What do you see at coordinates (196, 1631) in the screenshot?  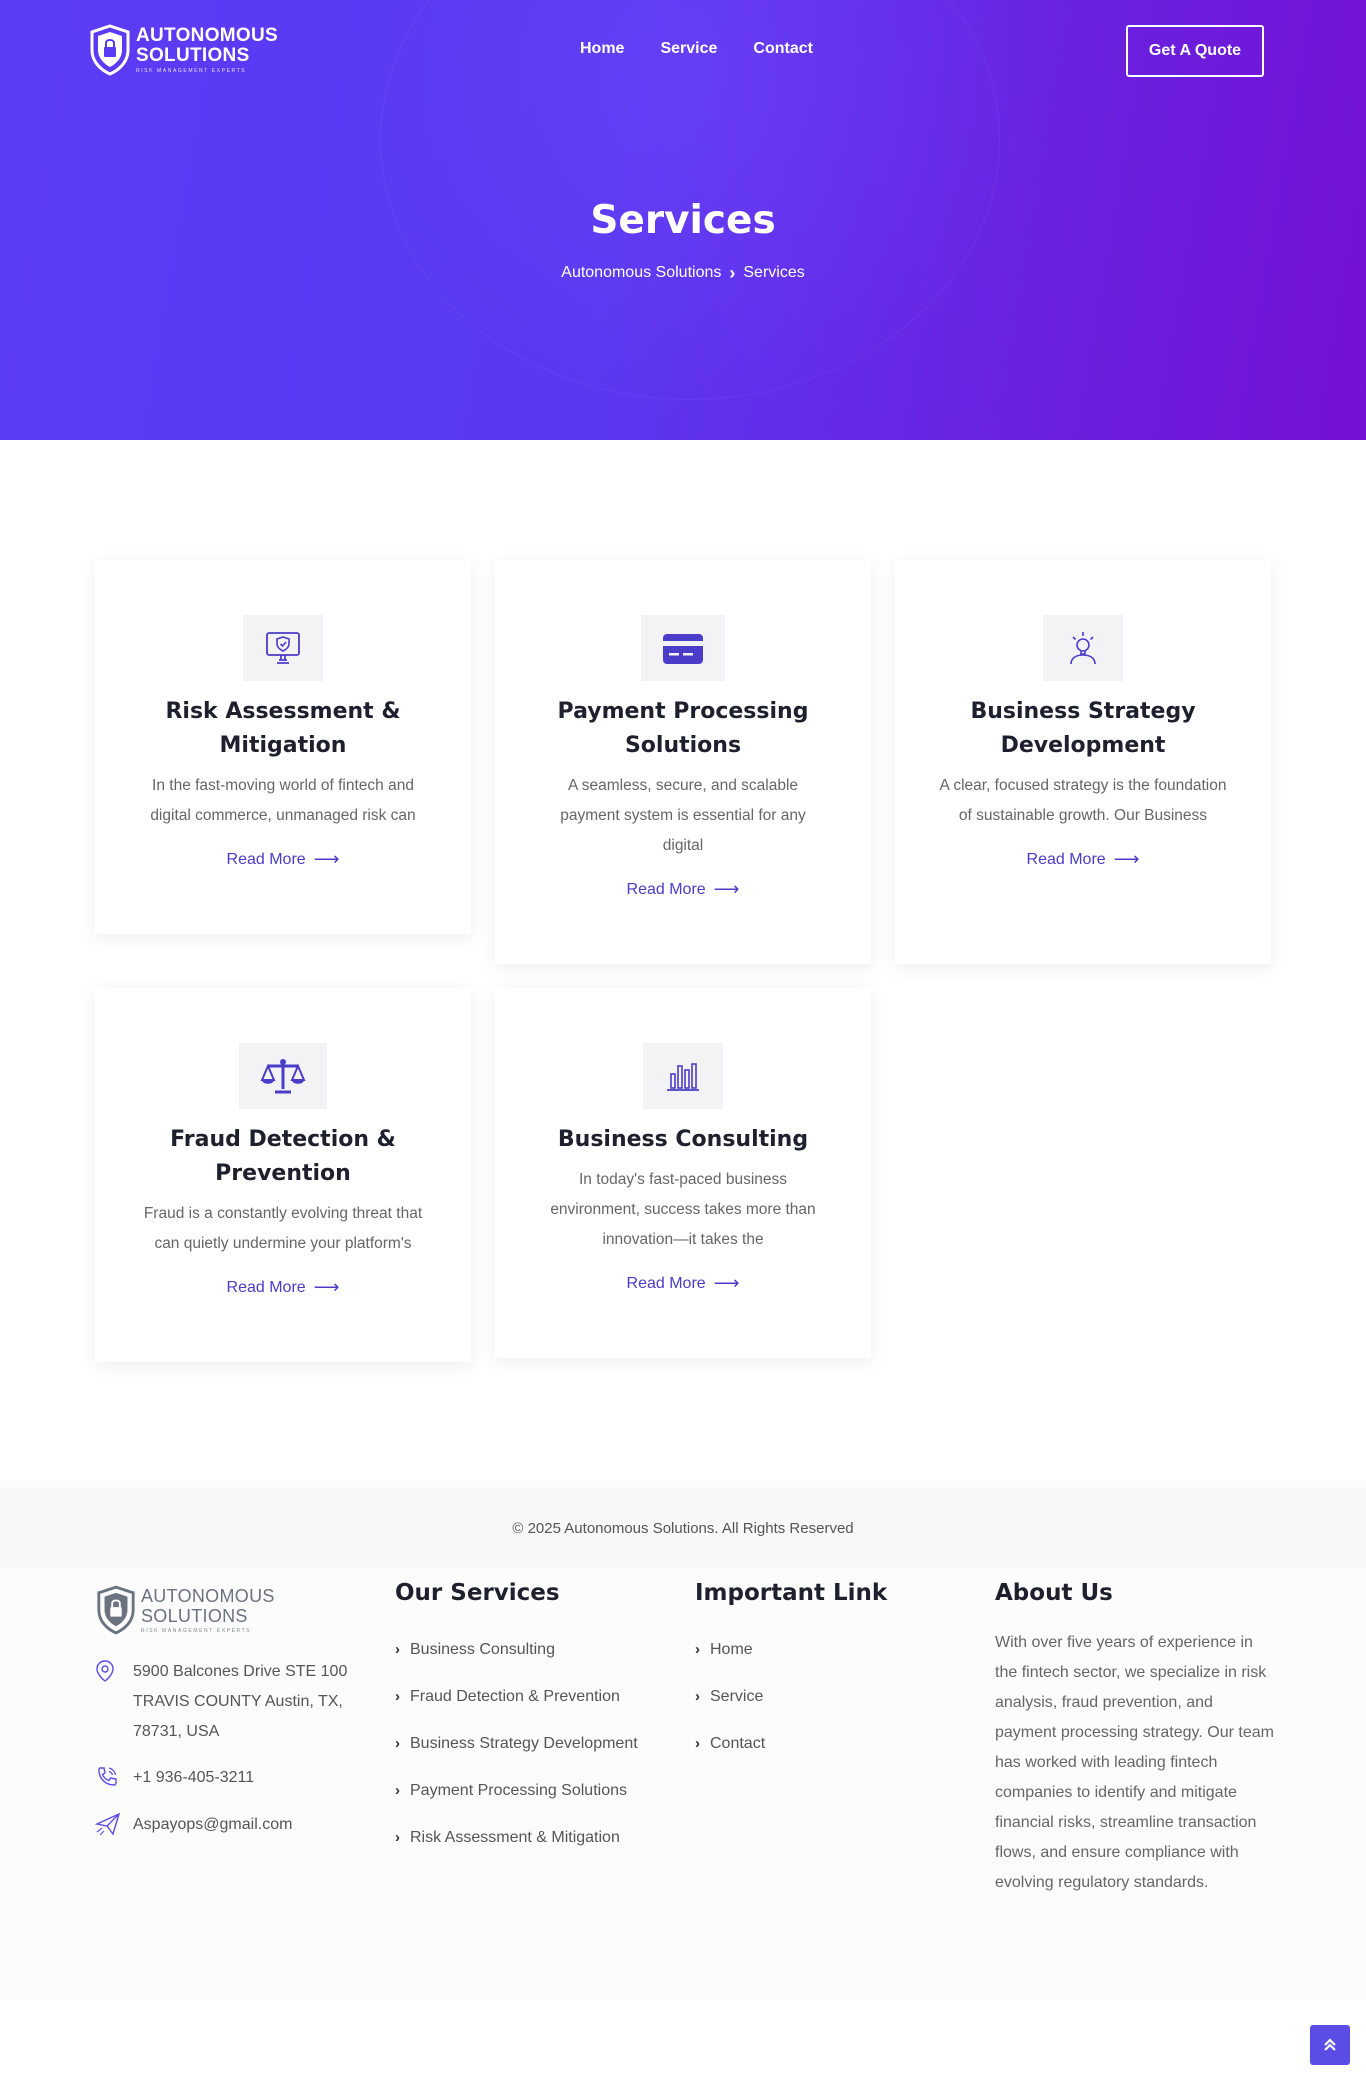 I see `footer-brand-tagline: RISK MANAGEMENT EXPERTS` at bounding box center [196, 1631].